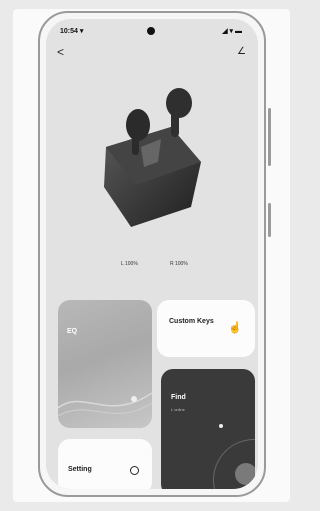 Image resolution: width=320 pixels, height=511 pixels. I want to click on battery-left: L 100%, so click(129, 264).